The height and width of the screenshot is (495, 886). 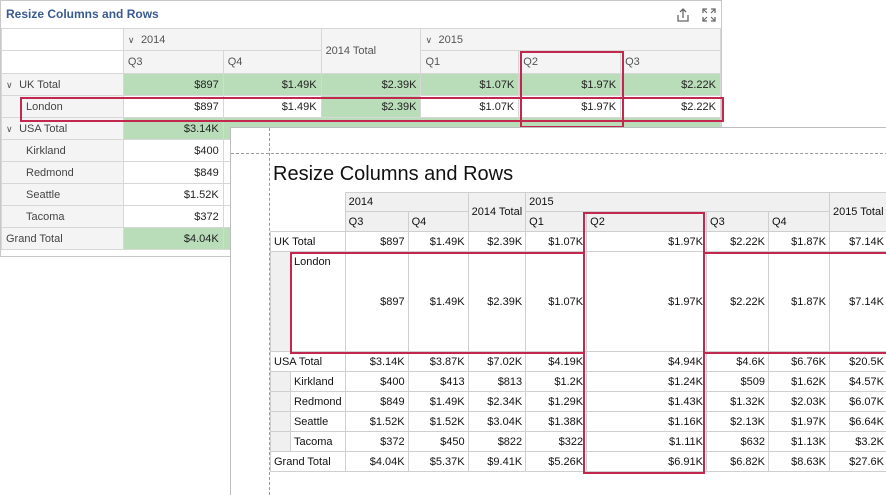 I want to click on report-col-q2: Q2, so click(x=647, y=222).